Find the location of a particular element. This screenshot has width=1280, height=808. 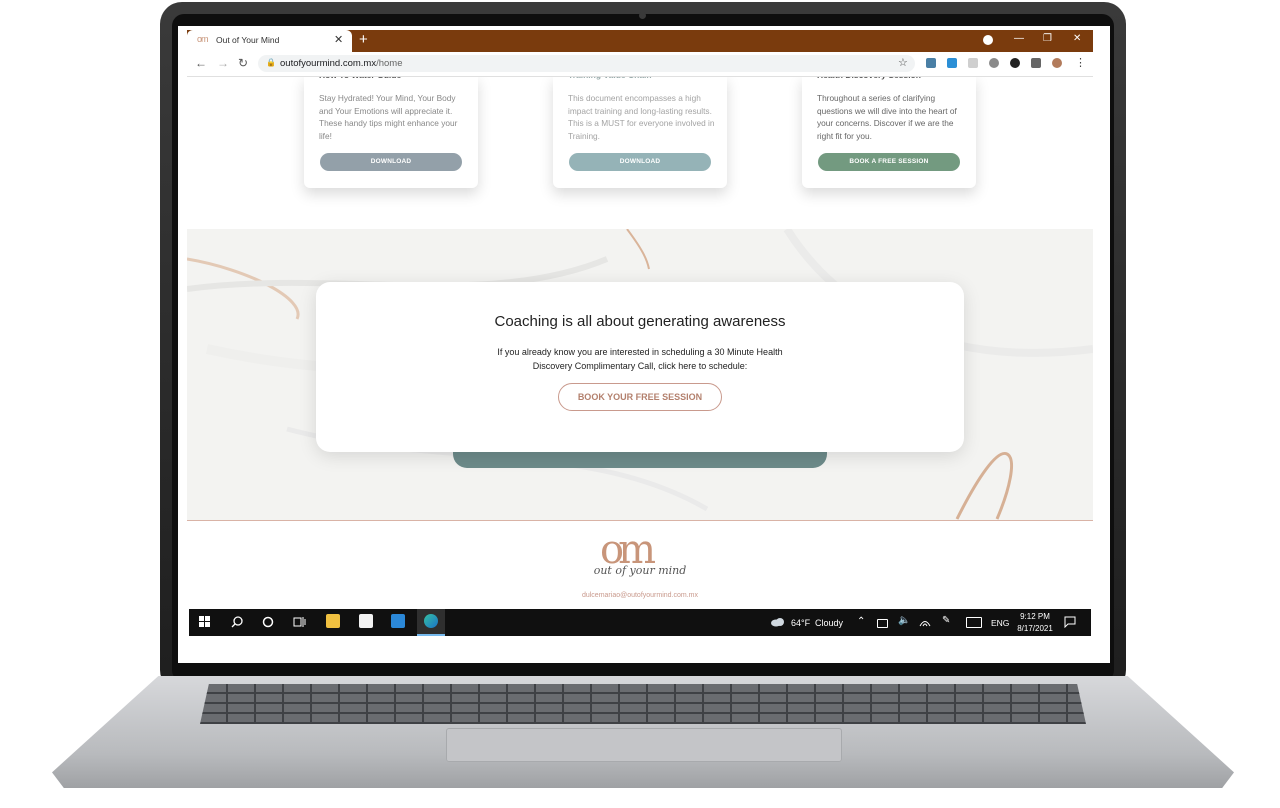

pen-icon: ✎ is located at coordinates (946, 620).